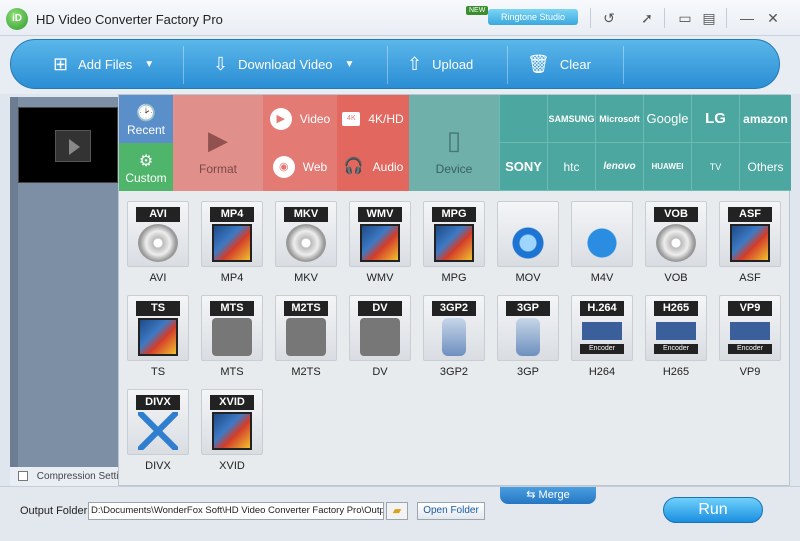 The image size is (800, 541). I want to click on ringtone-studio-button: Ringtone Studio, so click(533, 17).